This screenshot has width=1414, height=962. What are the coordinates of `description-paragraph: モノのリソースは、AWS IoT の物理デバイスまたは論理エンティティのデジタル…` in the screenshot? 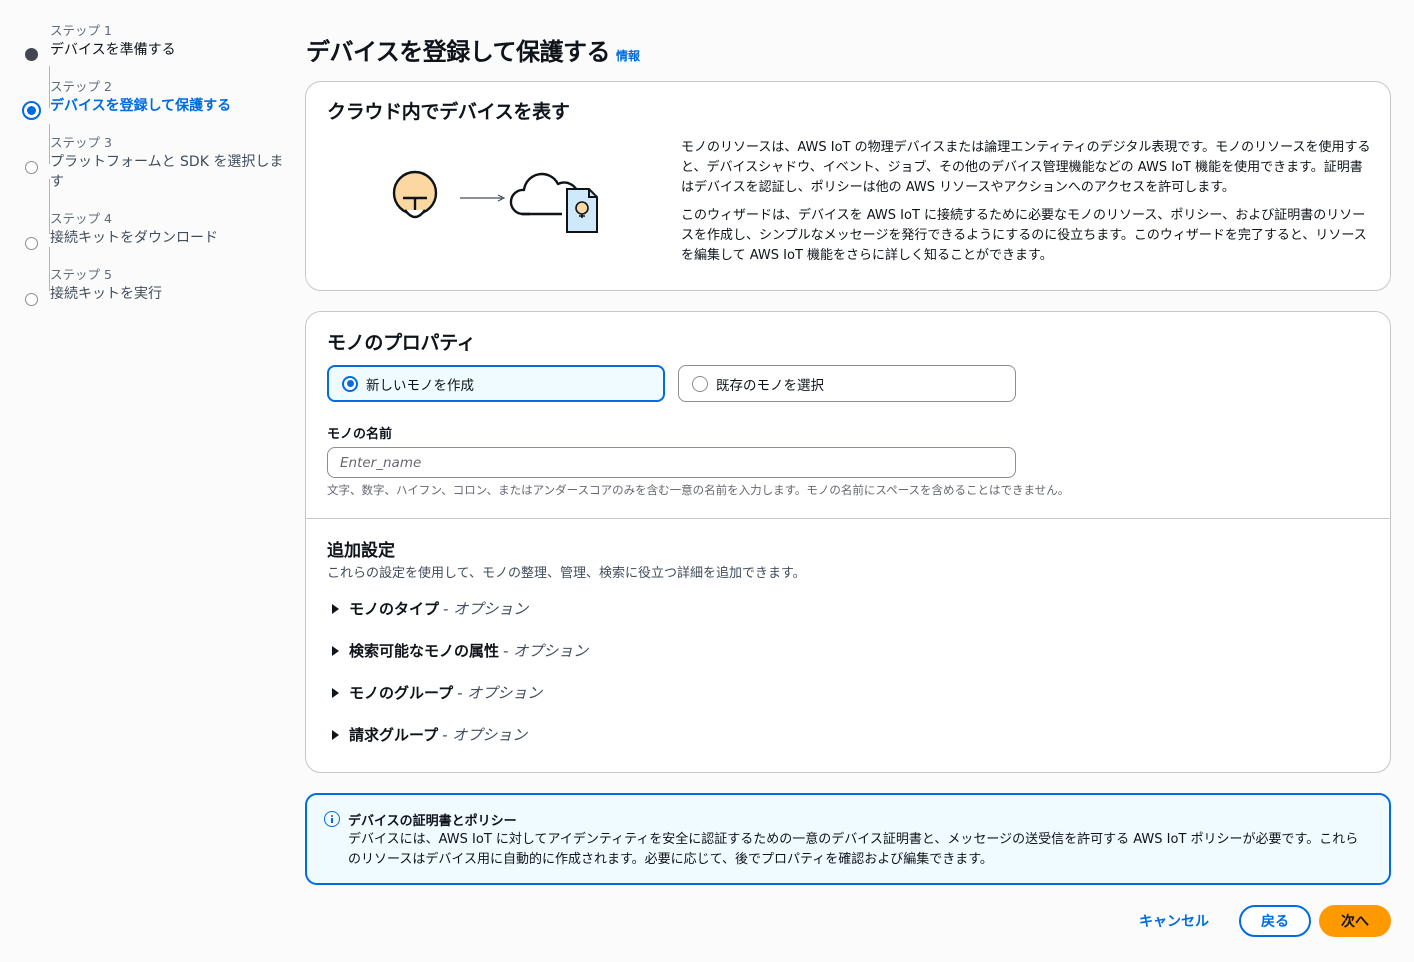 It's located at (1026, 167).